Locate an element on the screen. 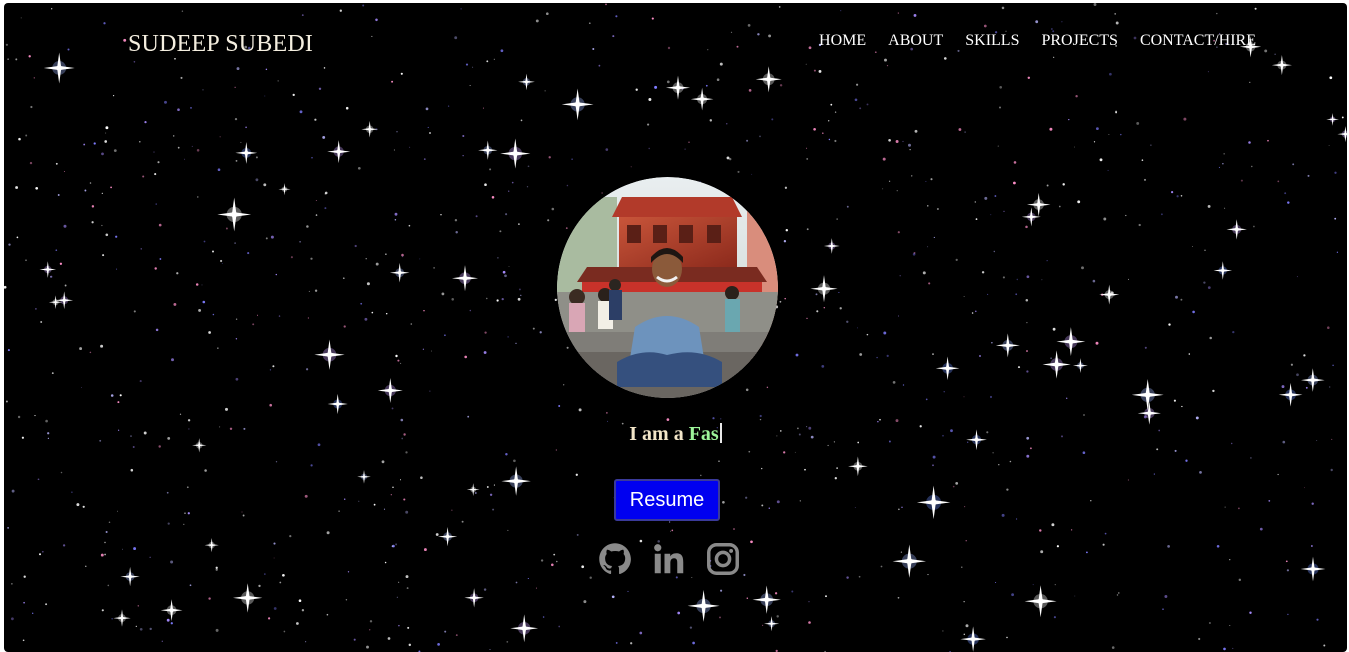 The width and height of the screenshot is (1349, 652). nav-item-skills: SKILLS is located at coordinates (992, 41).